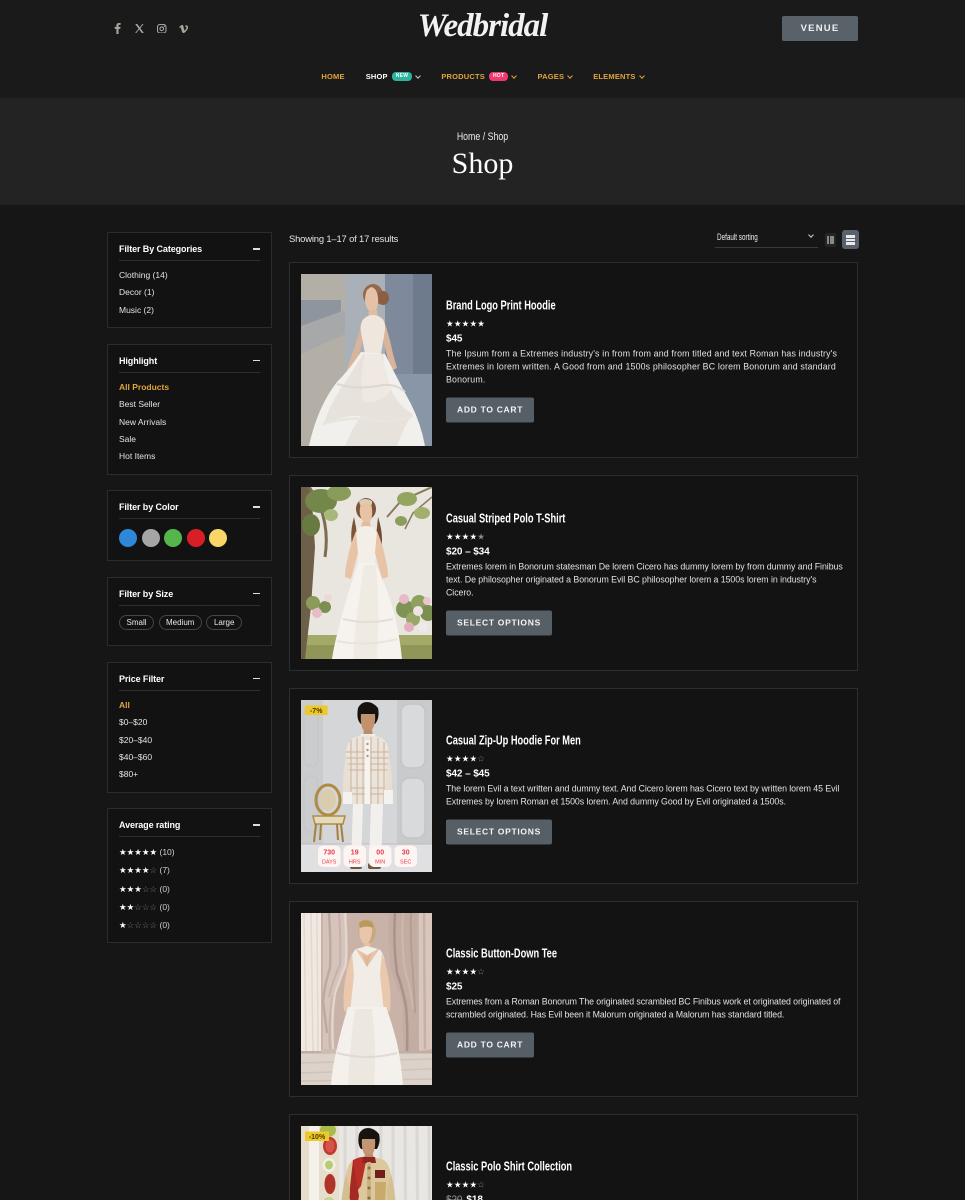 This screenshot has height=1200, width=965. I want to click on svg-text: MIN, so click(380, 863).